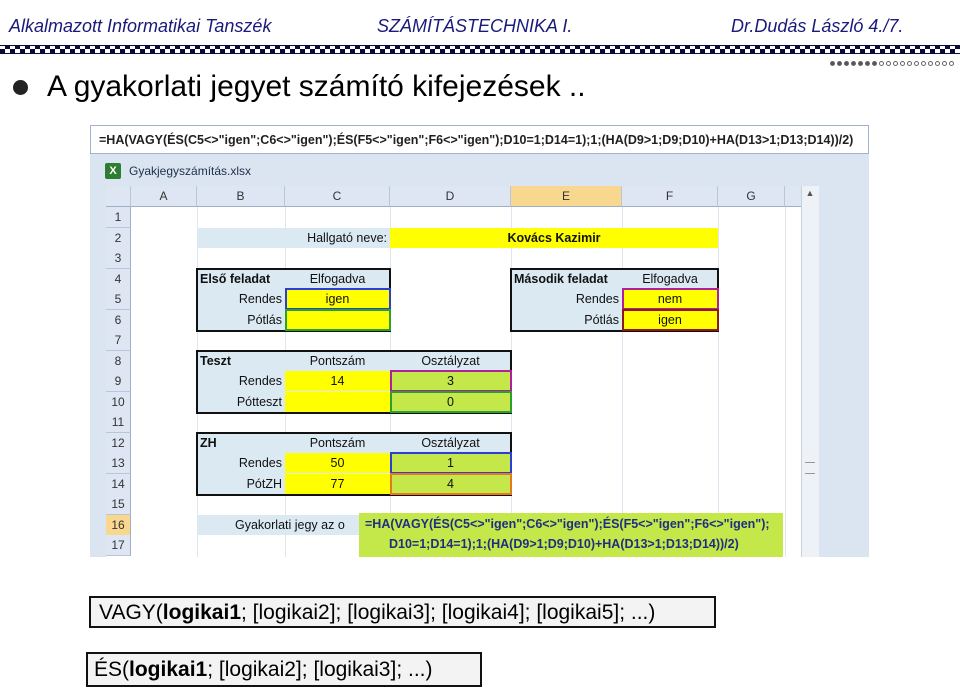  I want to click on column-header-d: D, so click(450, 196).